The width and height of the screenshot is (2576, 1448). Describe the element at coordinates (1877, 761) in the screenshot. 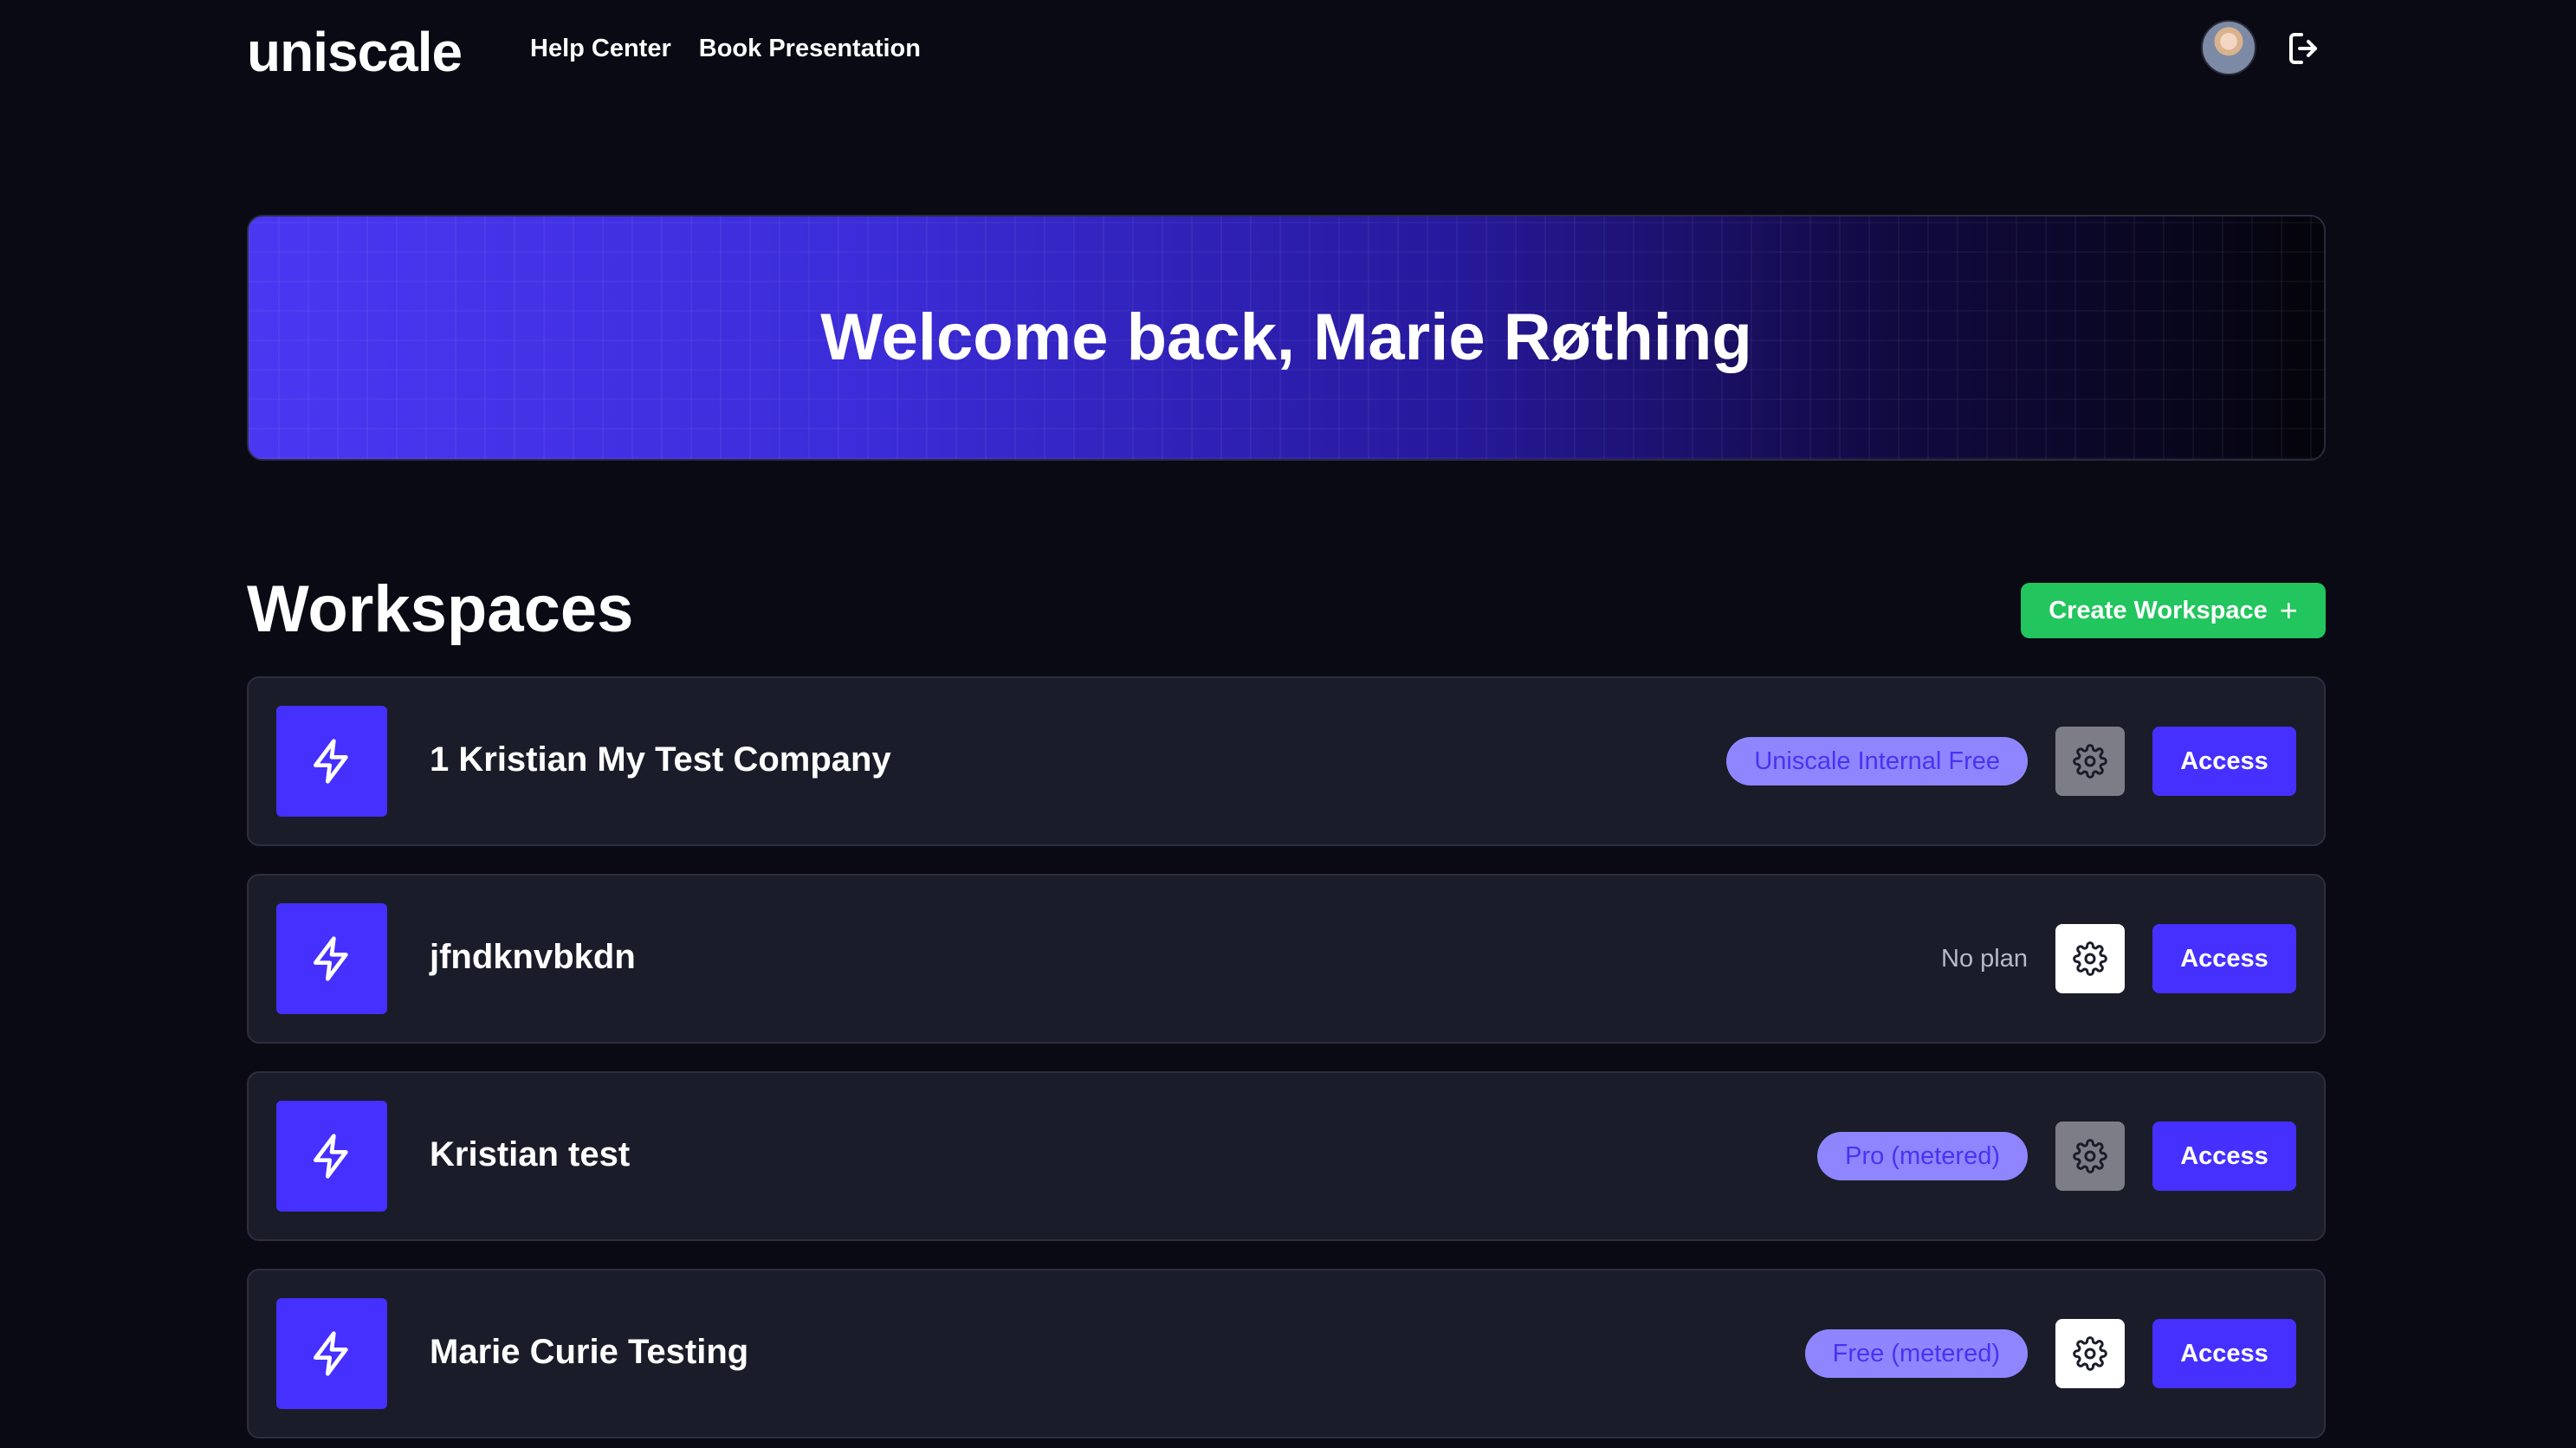

I see `plan-badge: Uniscale Internal Free` at that location.